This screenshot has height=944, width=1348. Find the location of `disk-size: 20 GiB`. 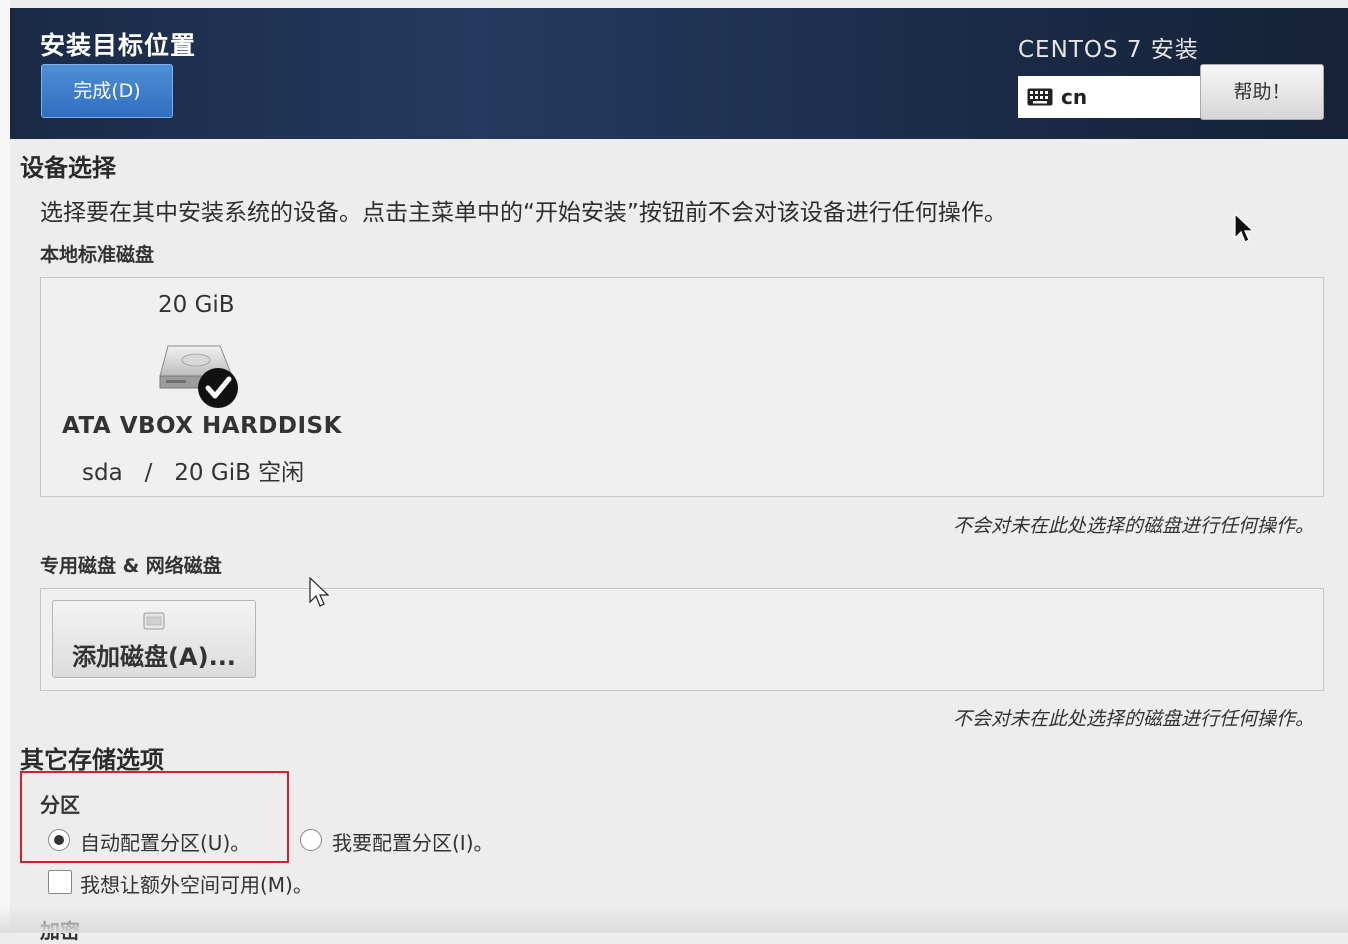

disk-size: 20 GiB is located at coordinates (196, 305).